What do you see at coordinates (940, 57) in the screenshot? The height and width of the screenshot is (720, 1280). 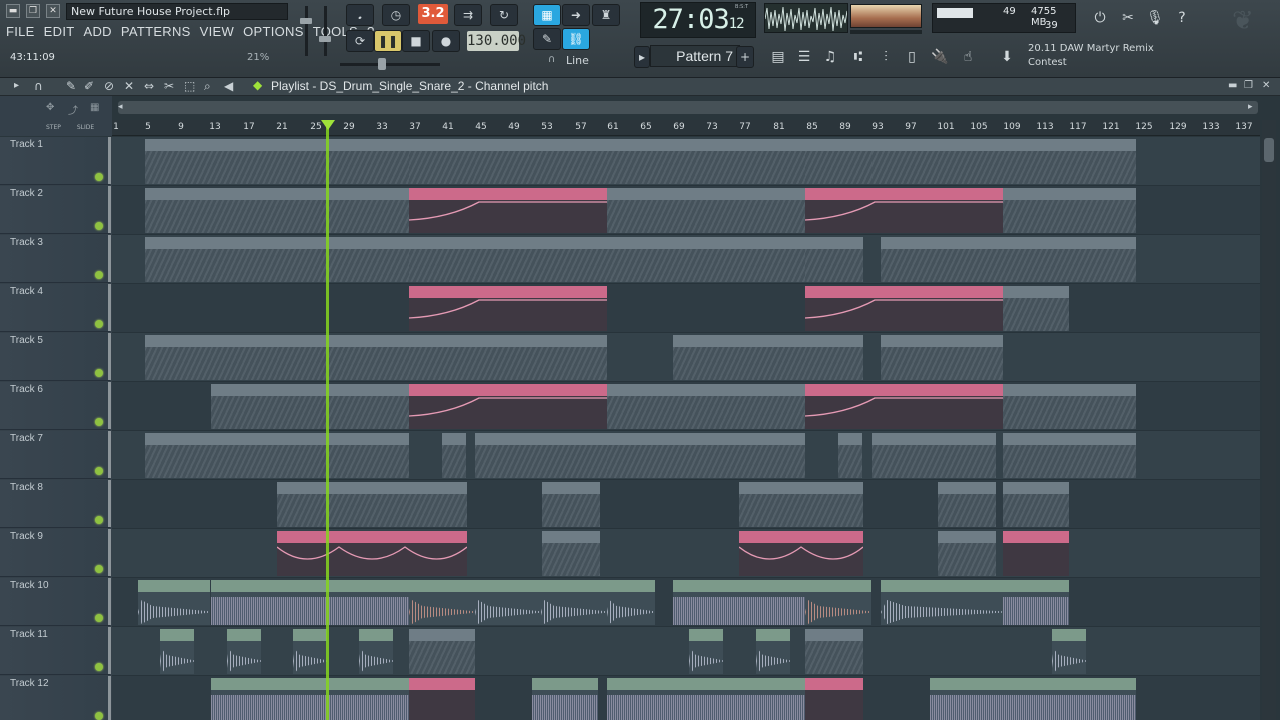 I see `plug-icon: 🔌` at bounding box center [940, 57].